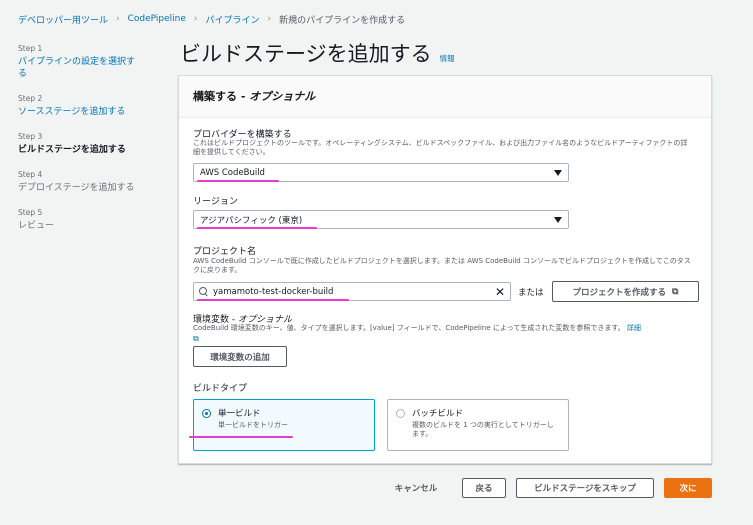 The image size is (753, 525). I want to click on page-title-wrap: ビルドステージを追加する 情報, so click(317, 53).